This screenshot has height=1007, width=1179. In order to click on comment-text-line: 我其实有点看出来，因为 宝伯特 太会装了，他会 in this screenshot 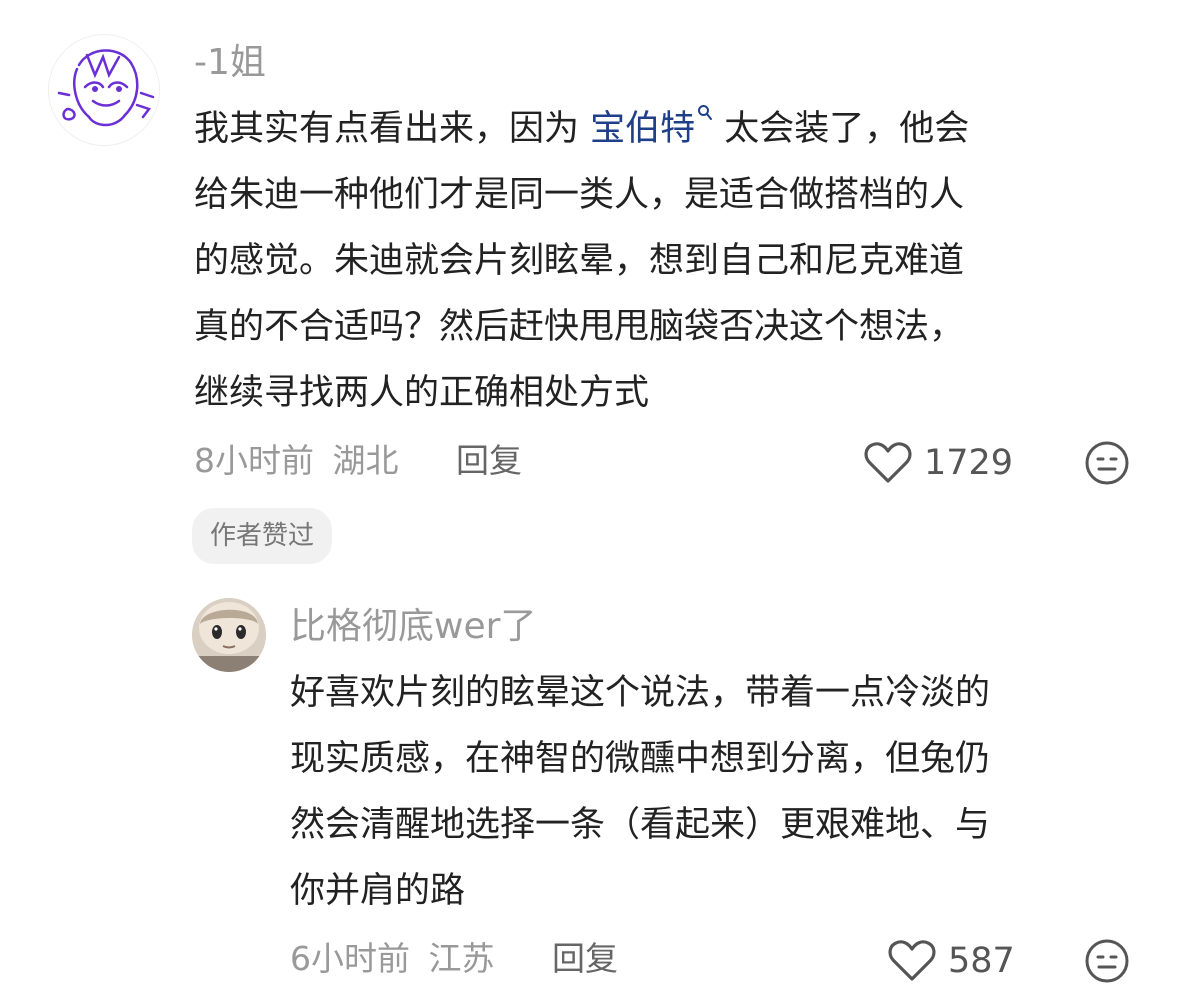, I will do `click(581, 129)`.